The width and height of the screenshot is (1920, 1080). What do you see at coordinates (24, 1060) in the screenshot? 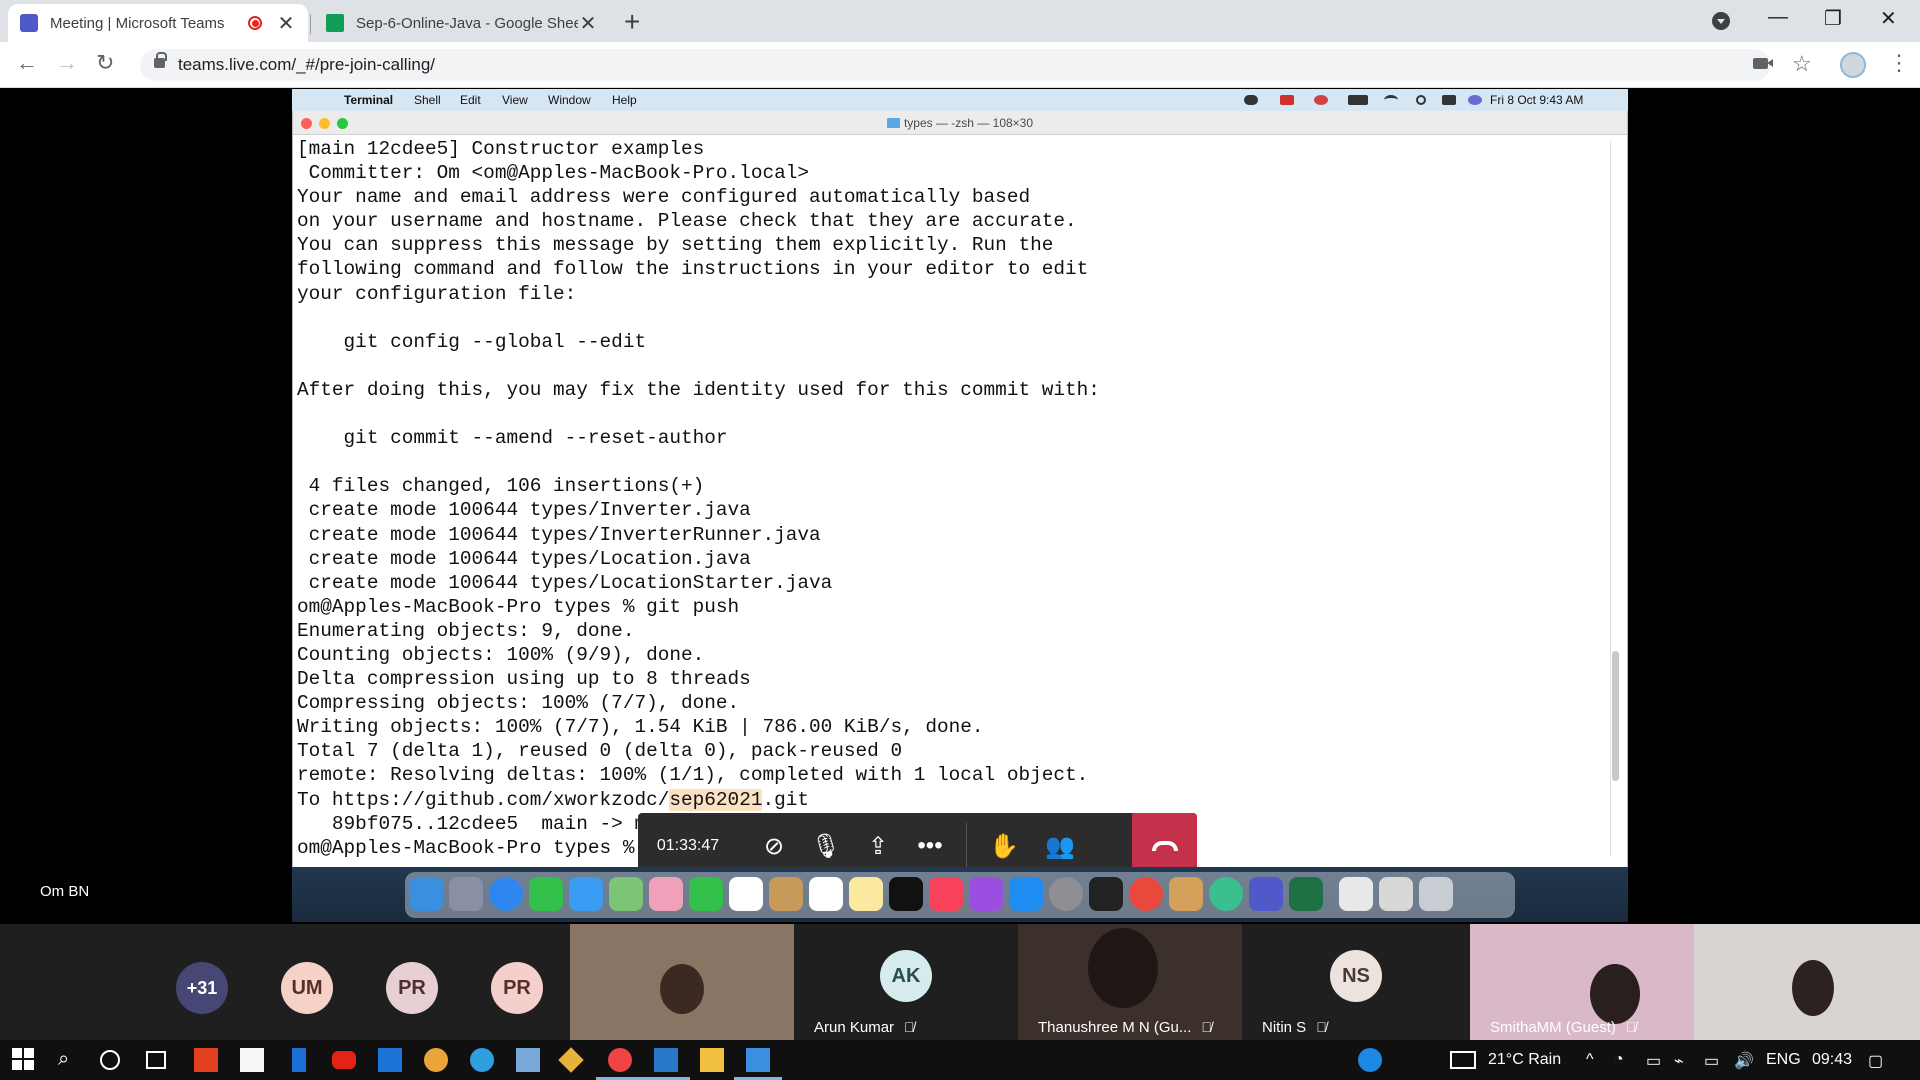
I see `windows-start-icon` at bounding box center [24, 1060].